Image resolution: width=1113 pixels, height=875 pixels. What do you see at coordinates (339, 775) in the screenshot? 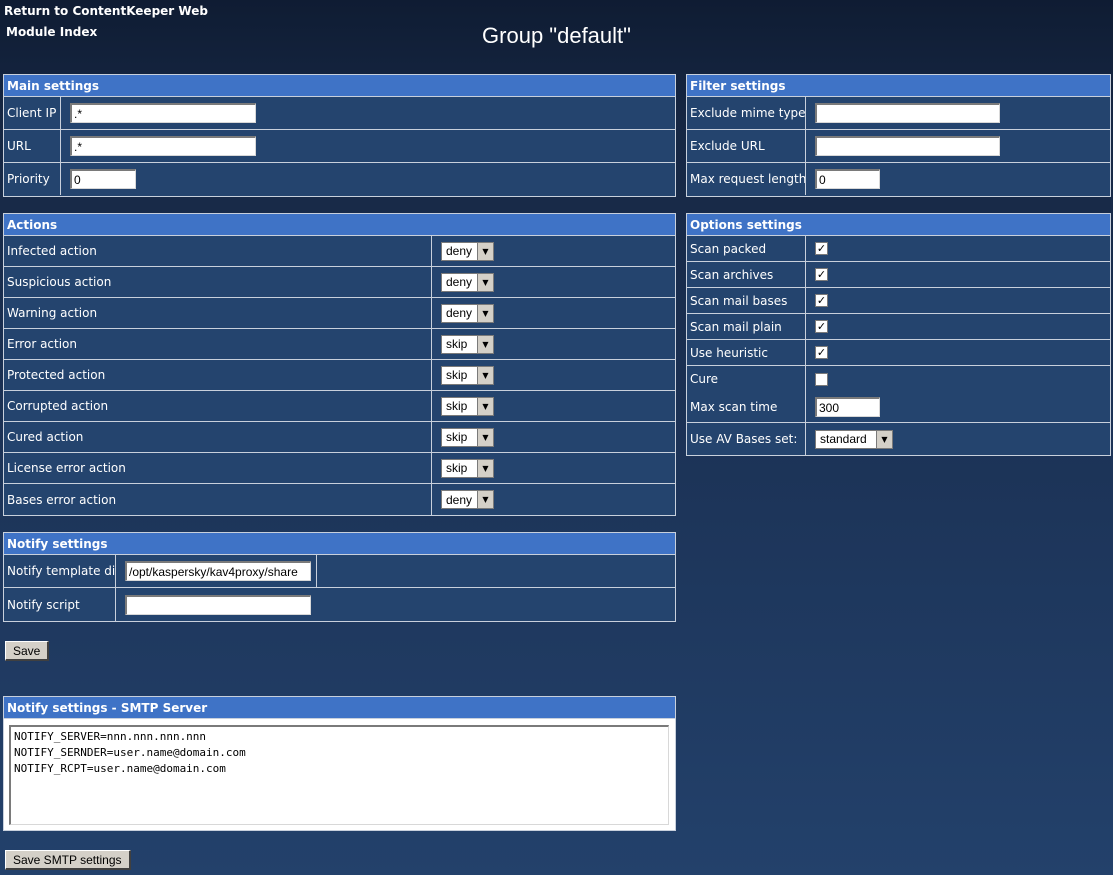
I see `smtp-settings-textarea` at bounding box center [339, 775].